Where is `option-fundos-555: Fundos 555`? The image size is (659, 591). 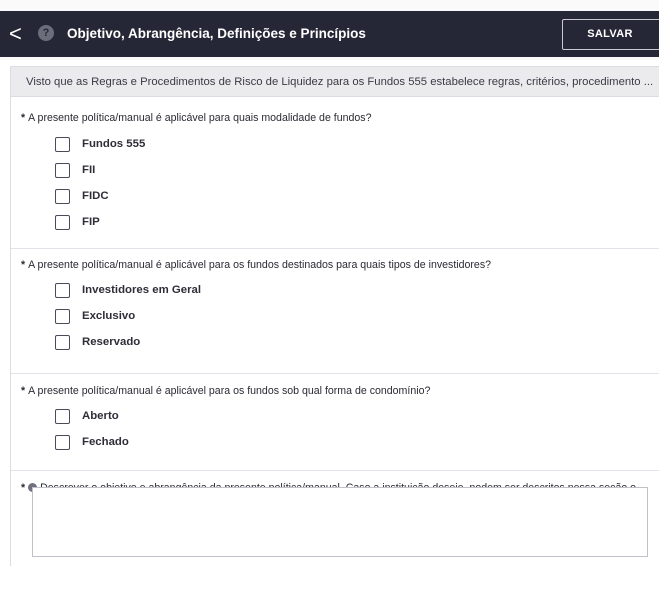 option-fundos-555: Fundos 555 is located at coordinates (100, 144).